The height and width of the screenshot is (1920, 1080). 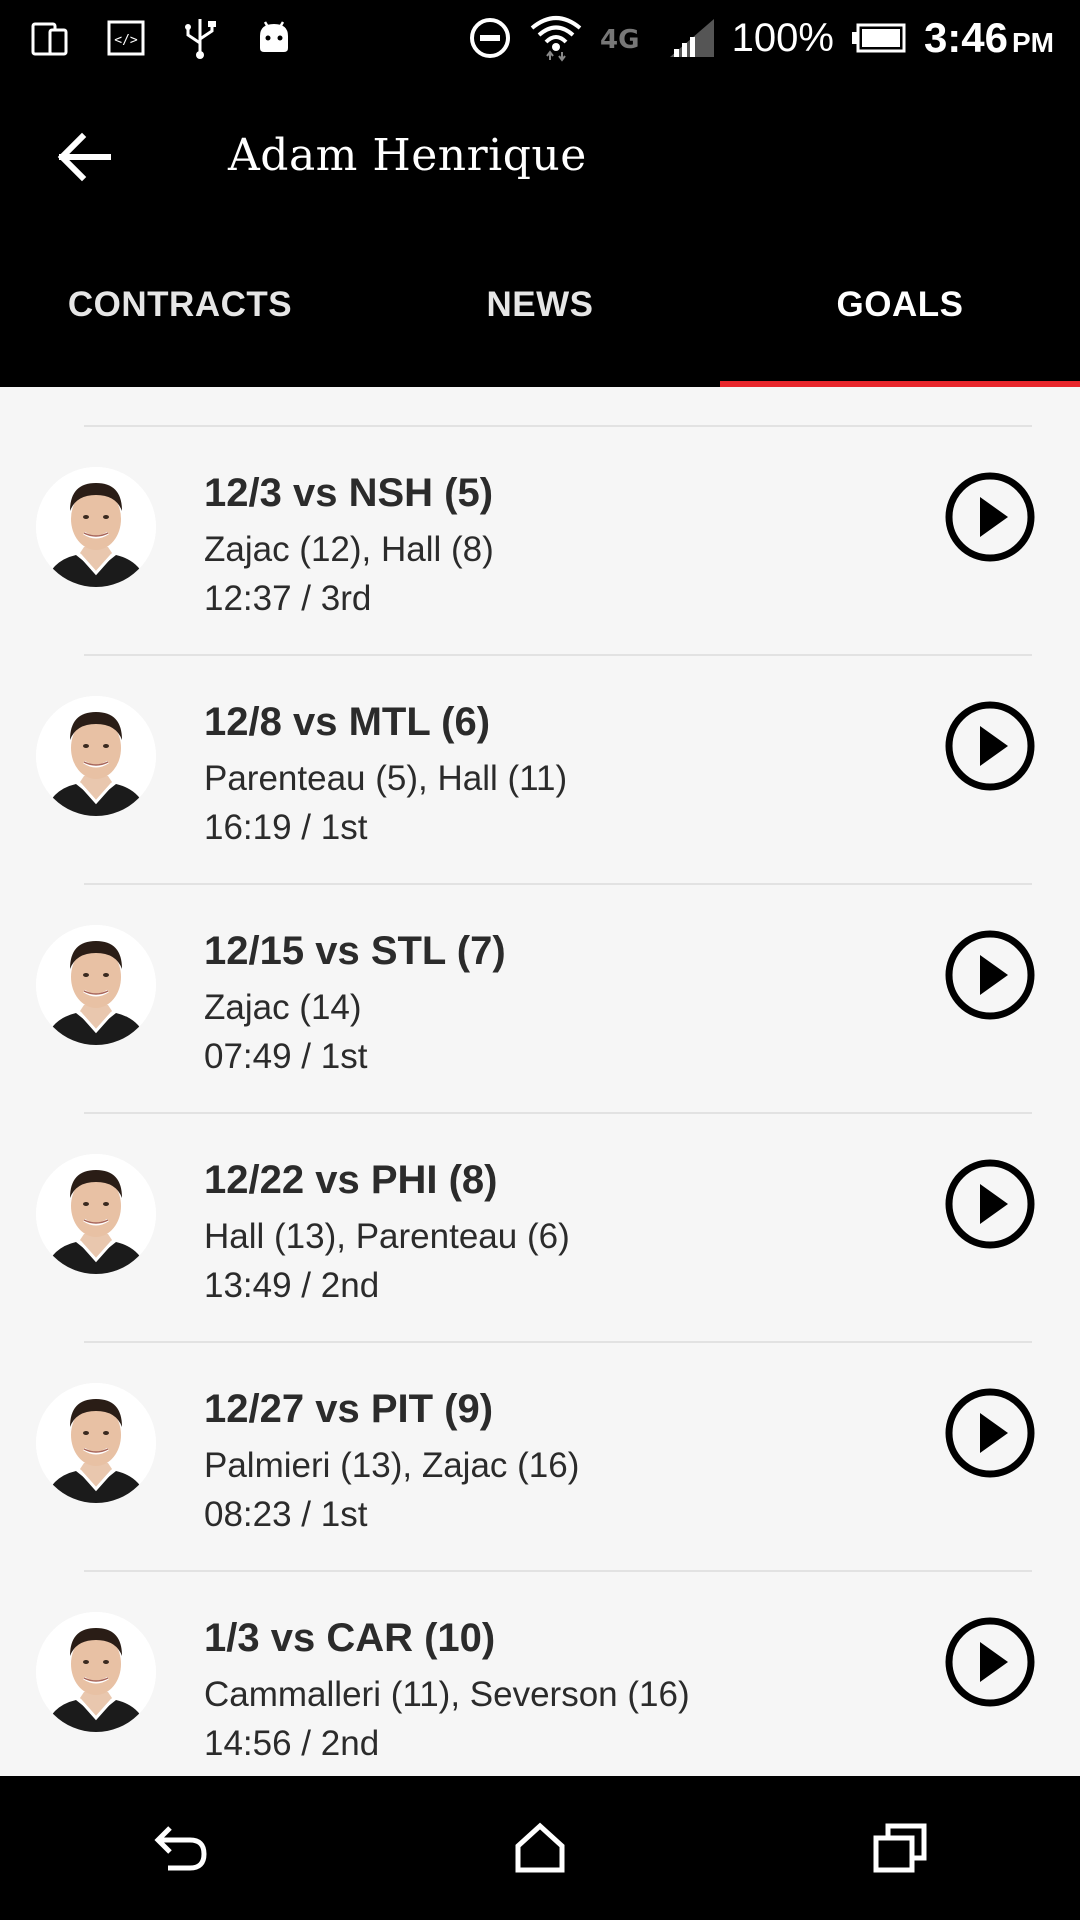 I want to click on home-icon, so click(x=540, y=1847).